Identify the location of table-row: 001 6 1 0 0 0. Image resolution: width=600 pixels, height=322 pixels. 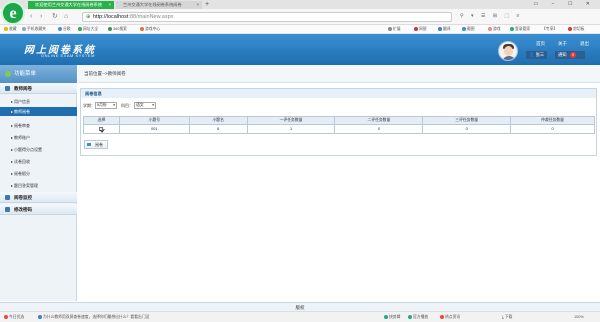
(339, 129).